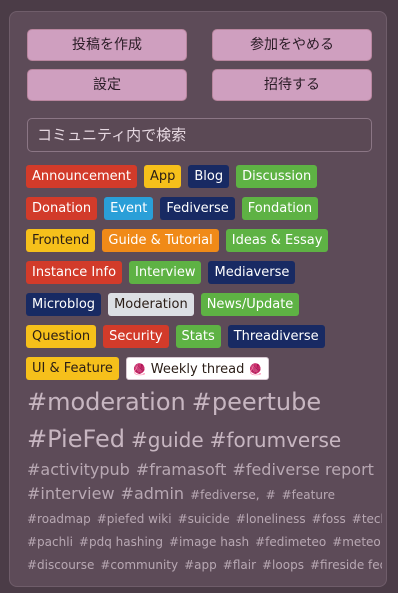 The height and width of the screenshot is (593, 398). I want to click on flair-tag: Threadiverse, so click(276, 336).